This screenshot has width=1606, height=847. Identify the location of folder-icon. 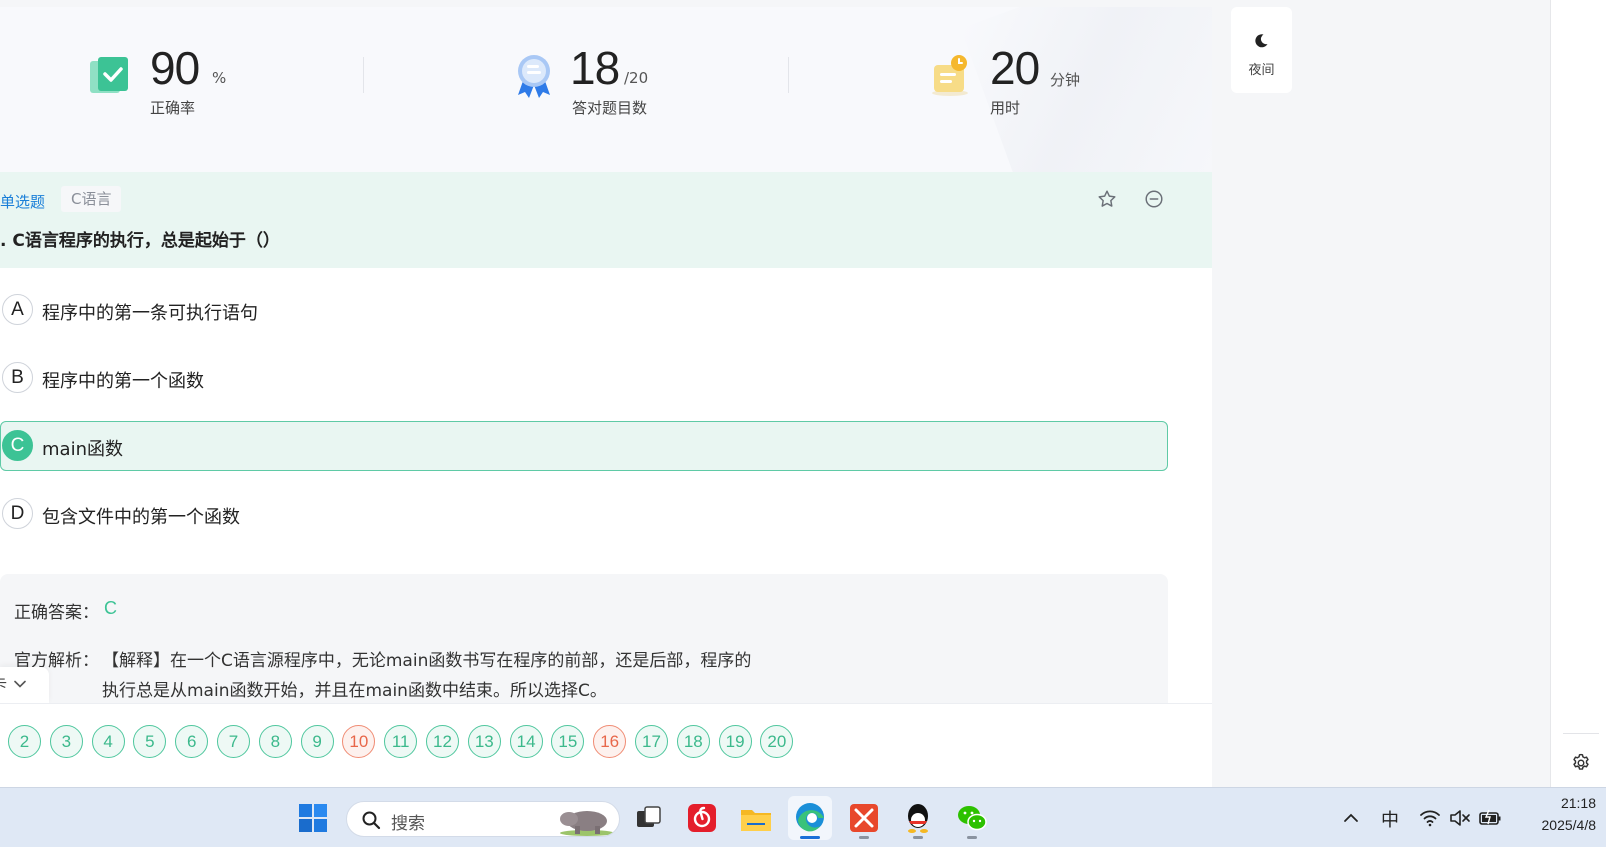
(756, 820).